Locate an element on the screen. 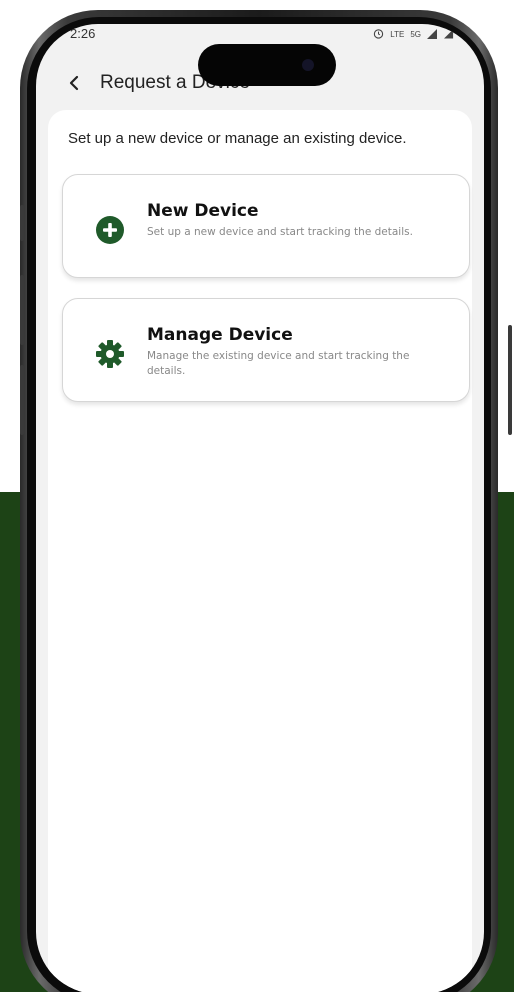  status-icons: LTE 5G is located at coordinates (413, 34).